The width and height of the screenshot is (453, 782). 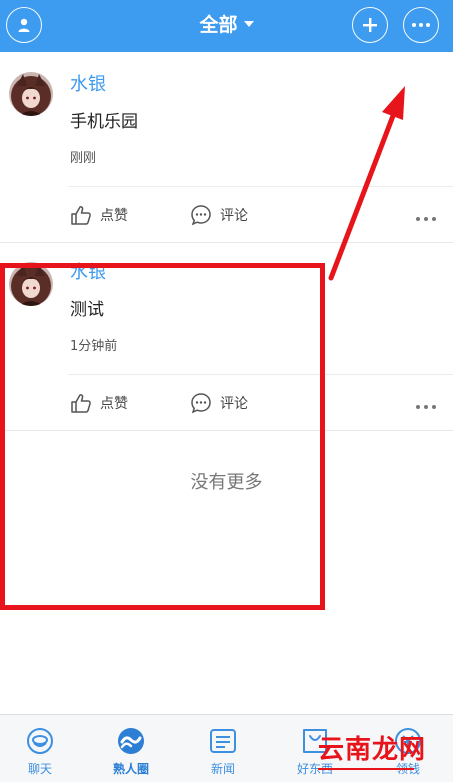 I want to click on like-button: 点赞, so click(x=99, y=215).